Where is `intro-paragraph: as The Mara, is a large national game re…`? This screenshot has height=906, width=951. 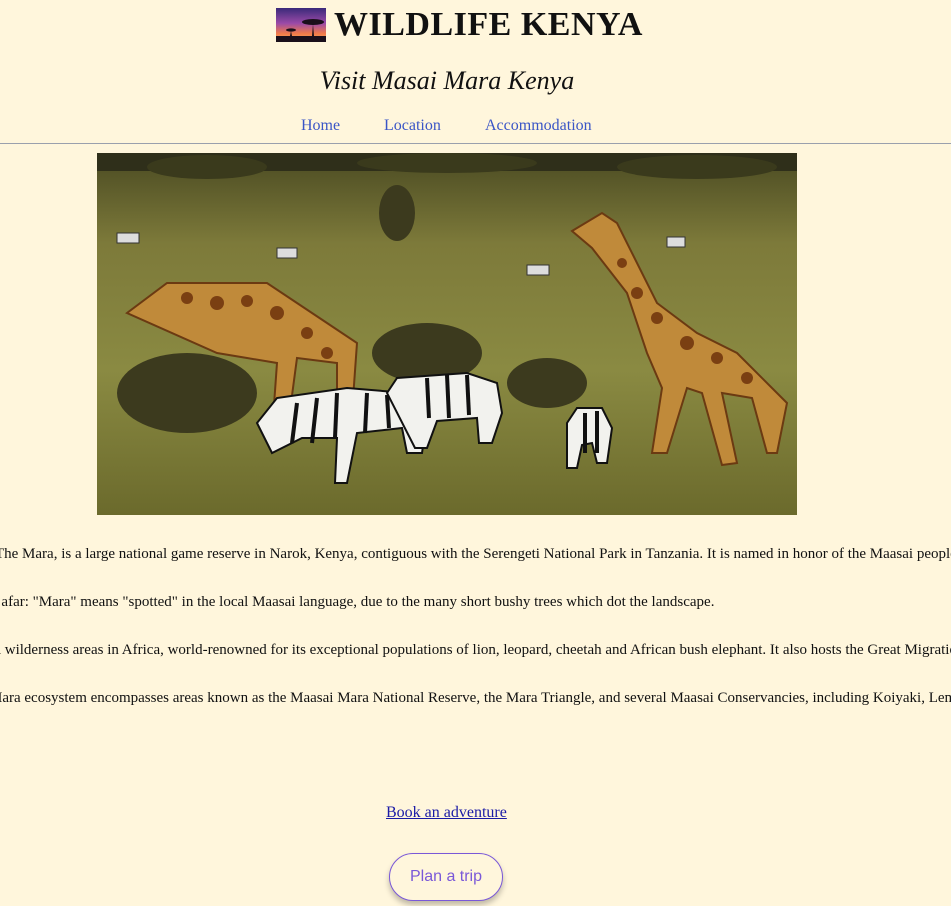 intro-paragraph: as The Mara, is a large national game re… is located at coordinates (475, 554).